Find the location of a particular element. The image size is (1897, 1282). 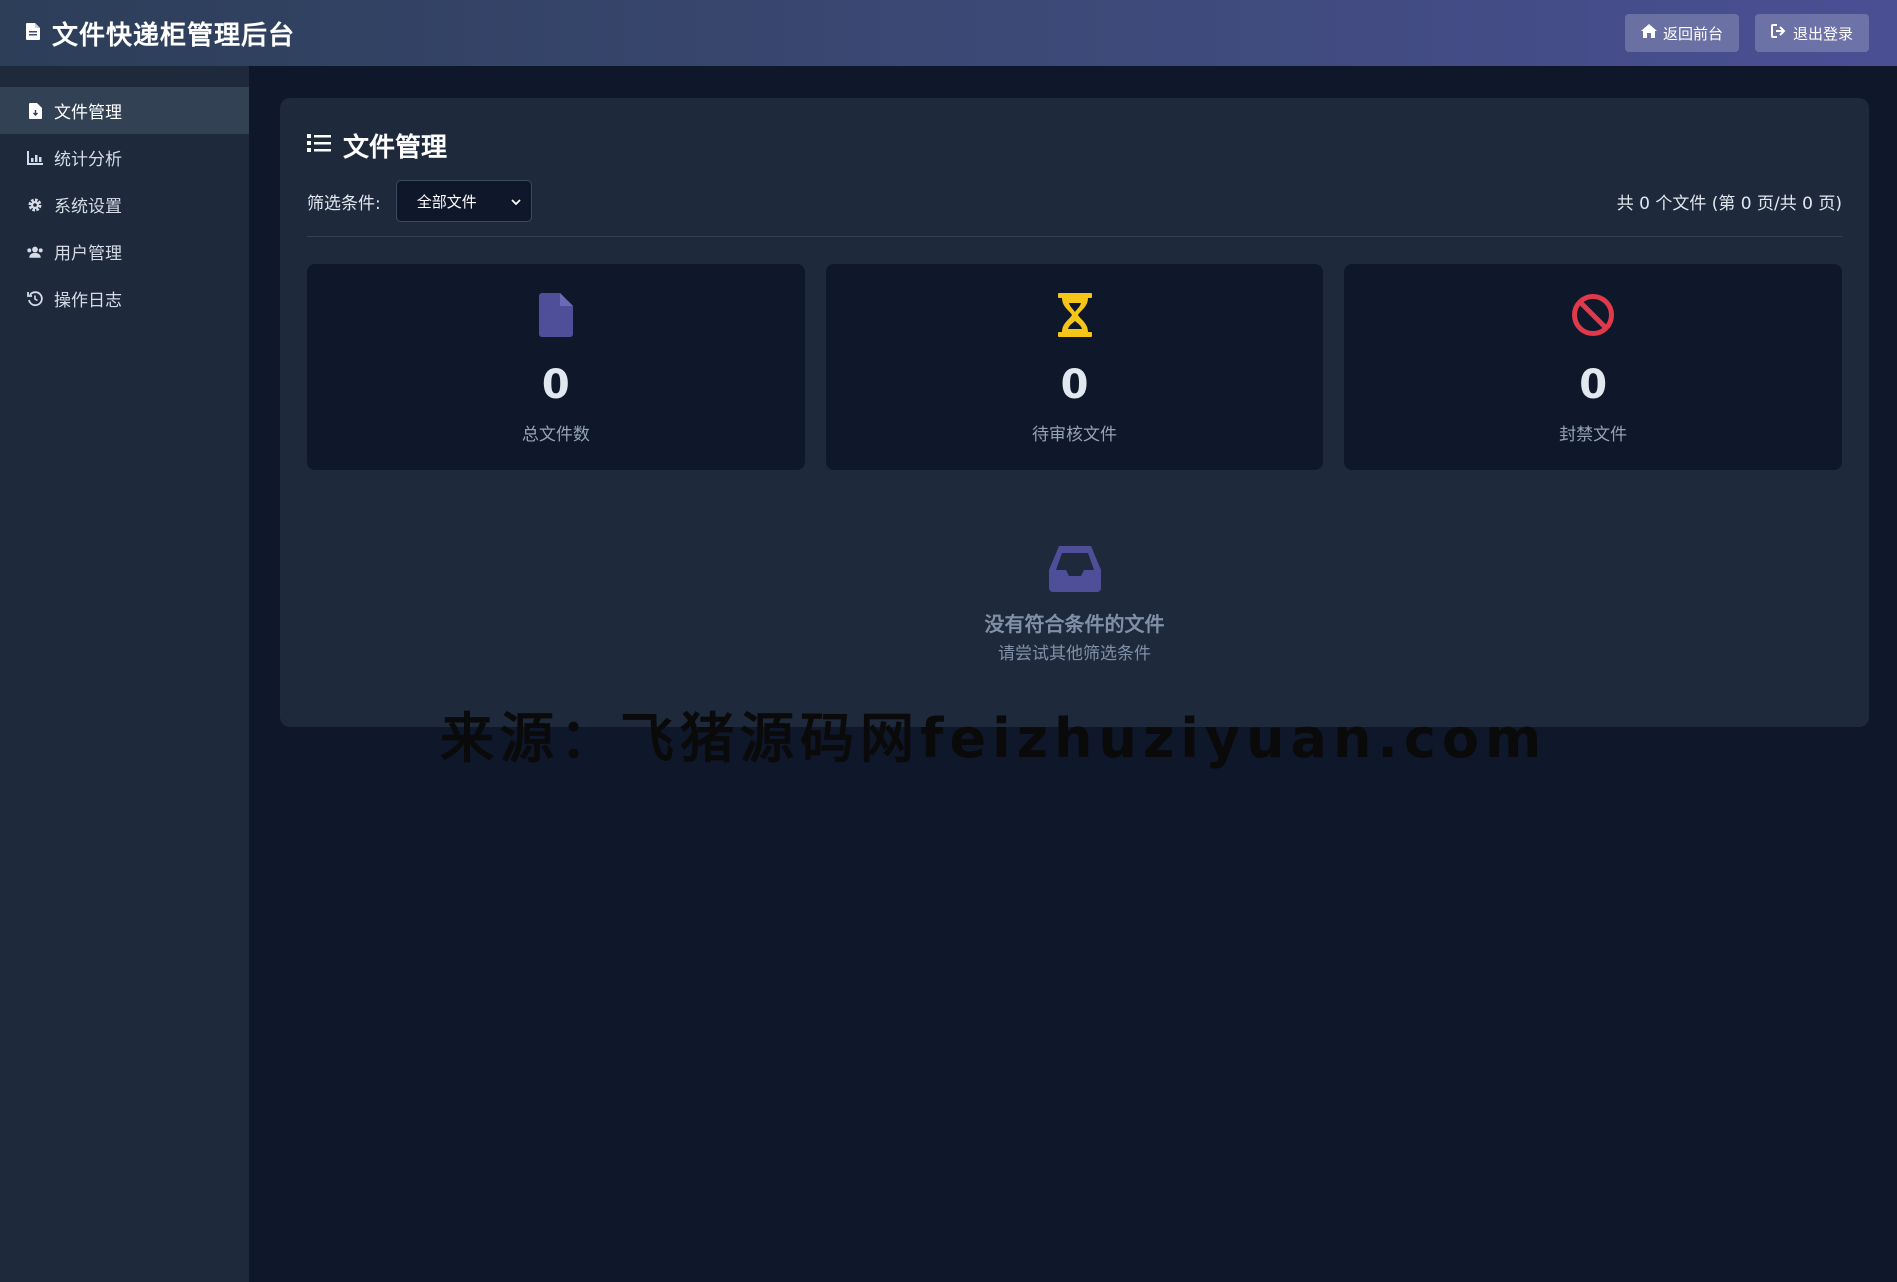

stats-cards: 0 总文件数 0 待审核文件 0 封禁文件 is located at coordinates (1075, 367).